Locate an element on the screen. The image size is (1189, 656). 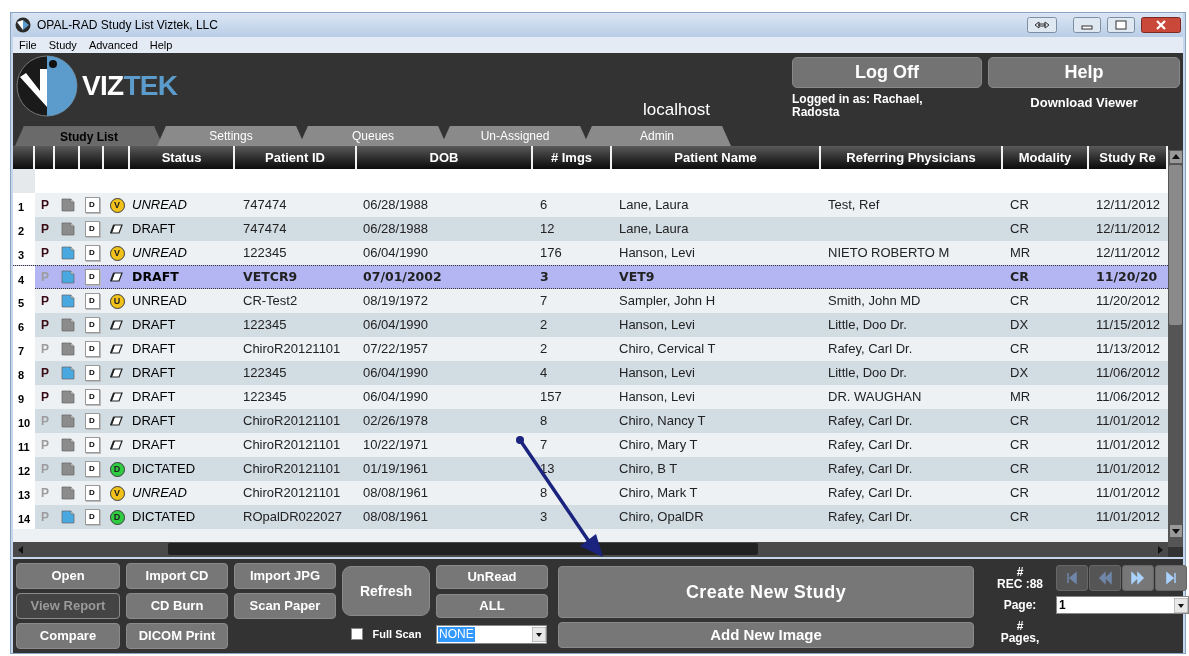
horizontal-scrollbar is located at coordinates (590, 549).